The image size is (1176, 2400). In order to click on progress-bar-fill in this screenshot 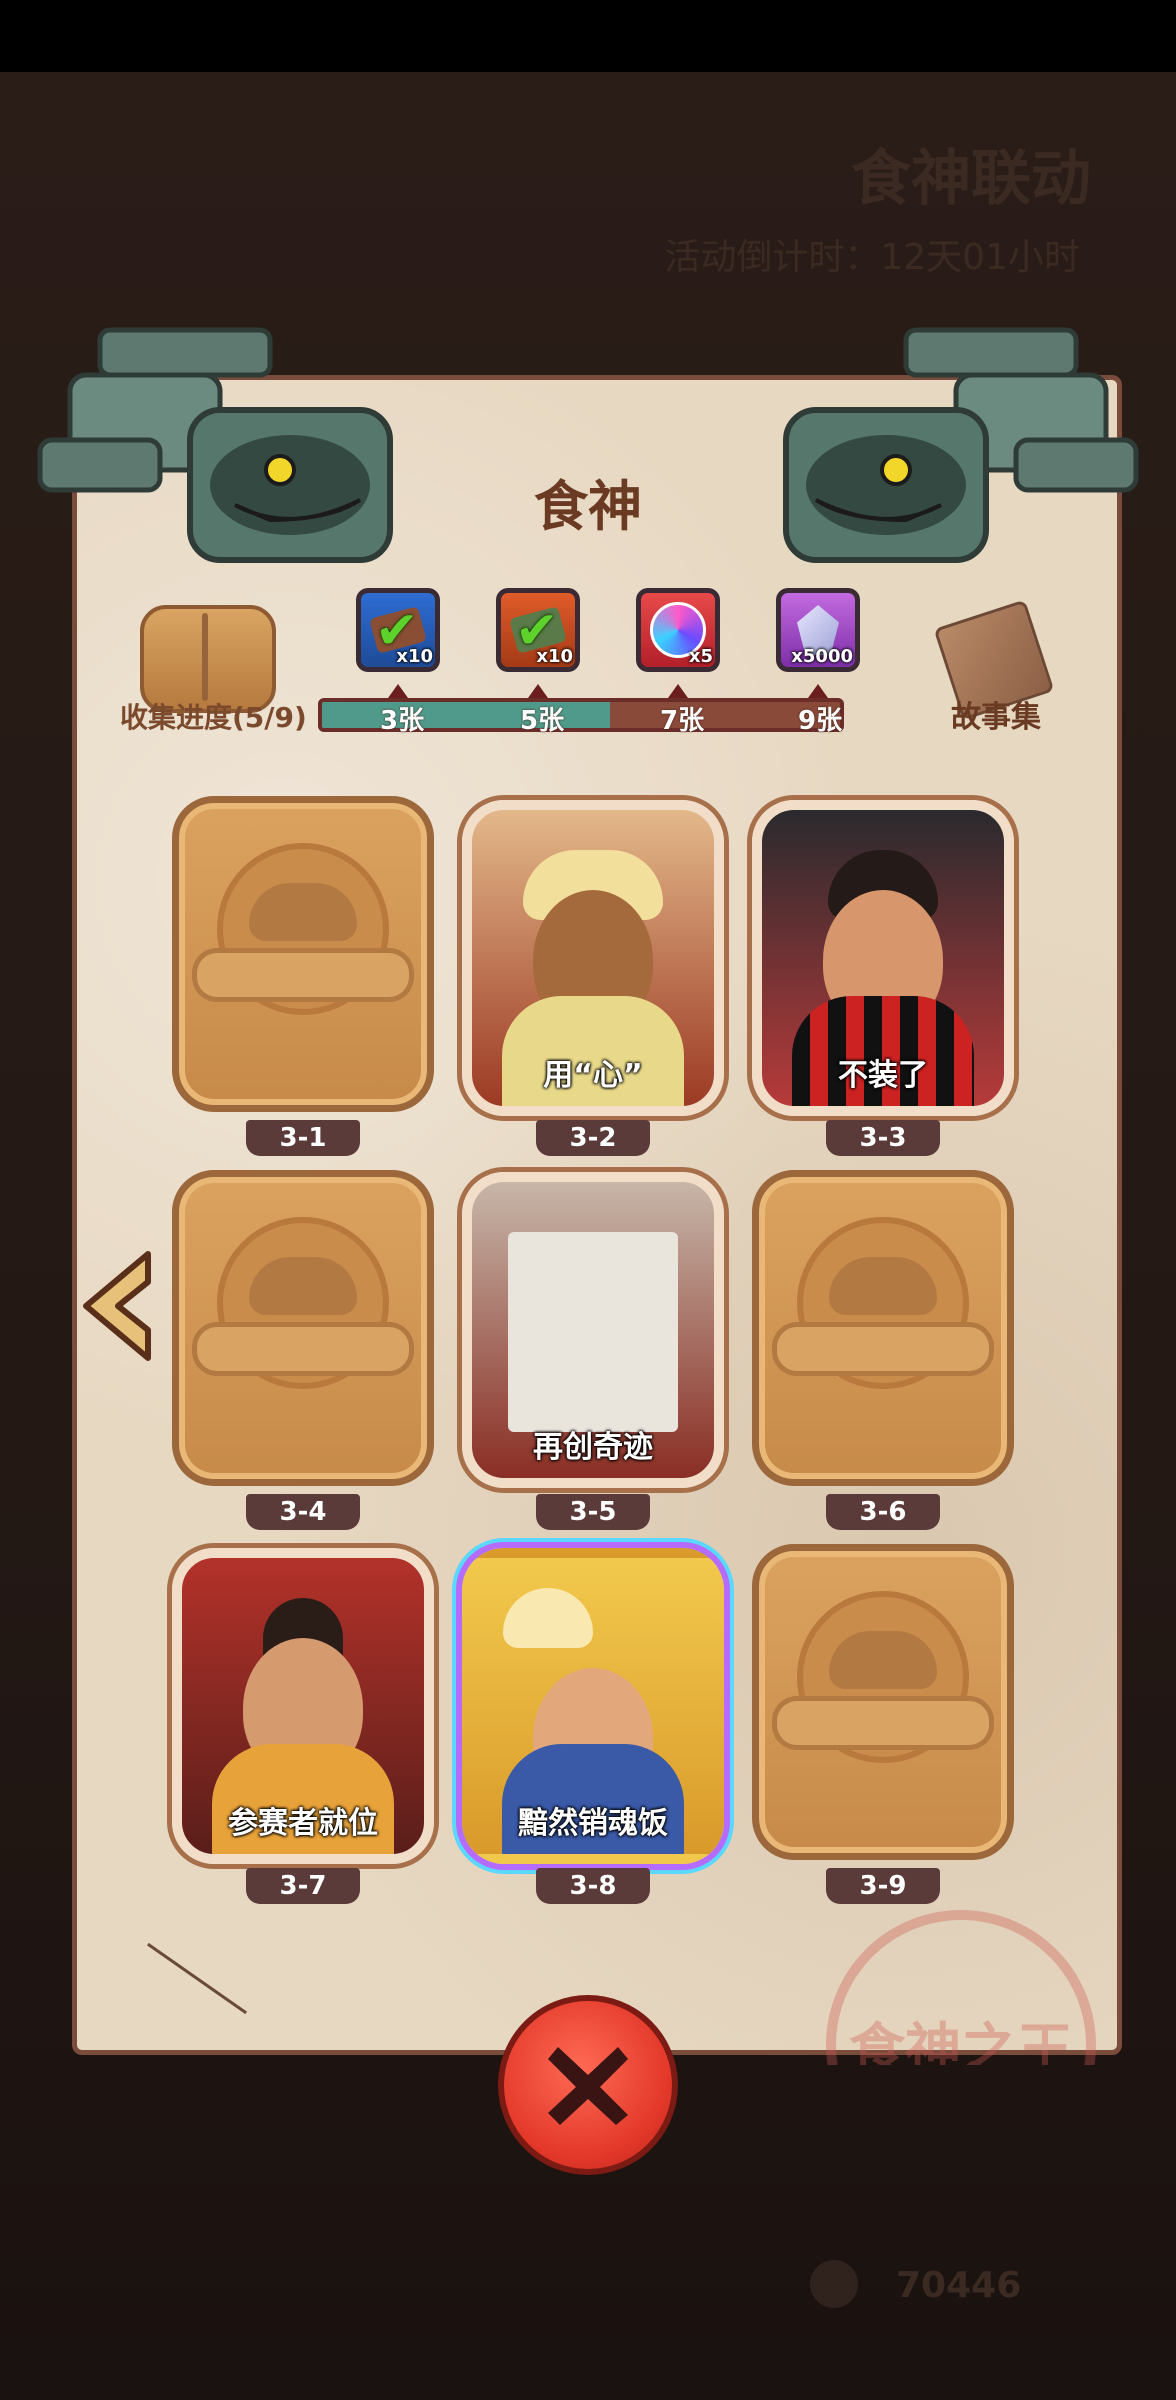, I will do `click(466, 715)`.